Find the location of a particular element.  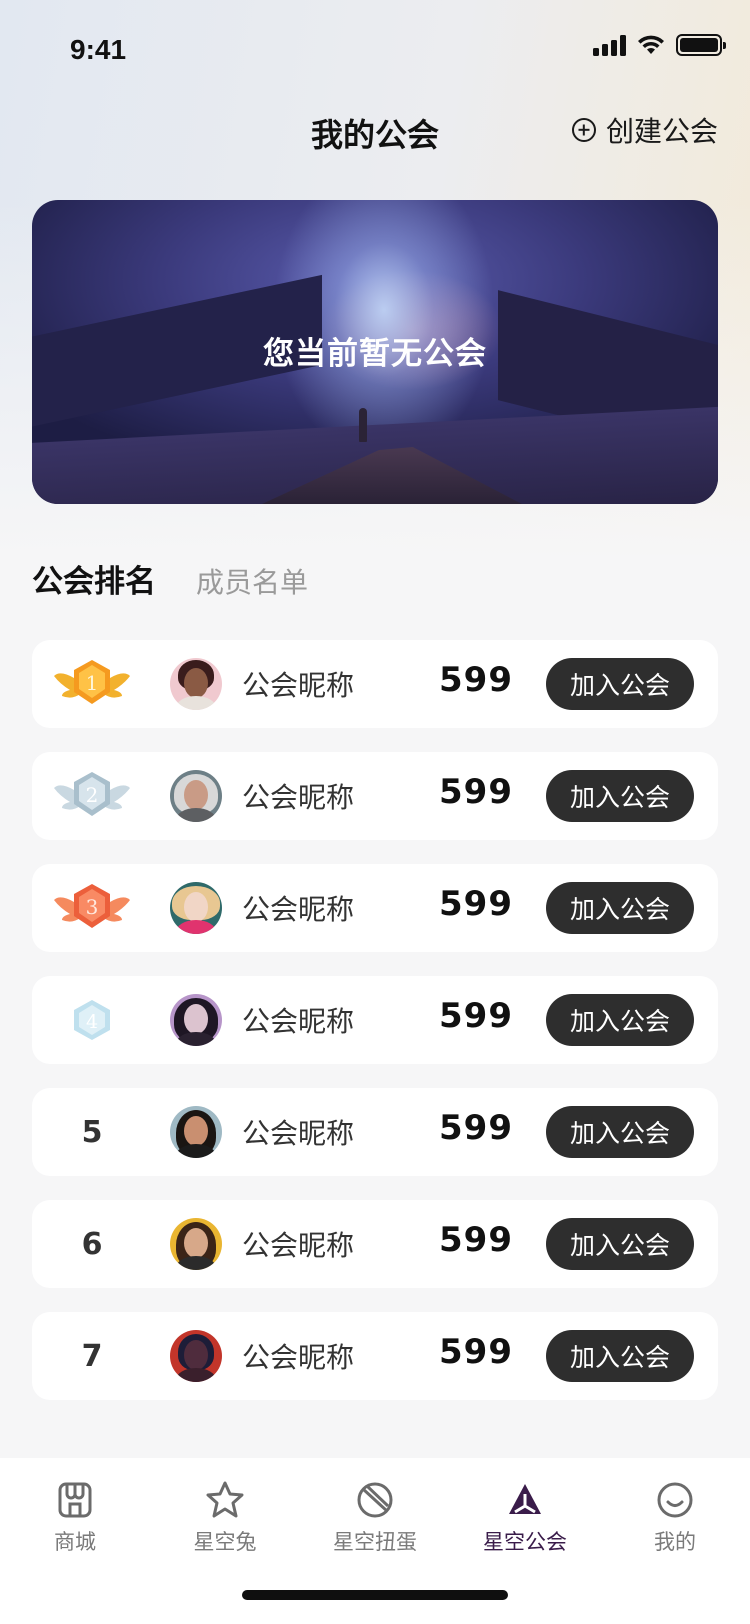

guild-icon is located at coordinates (525, 1499).